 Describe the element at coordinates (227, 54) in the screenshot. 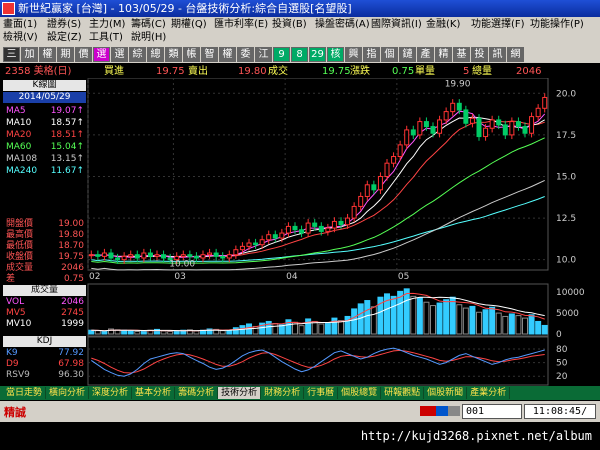

I see `toolbar-button-12: 權` at that location.